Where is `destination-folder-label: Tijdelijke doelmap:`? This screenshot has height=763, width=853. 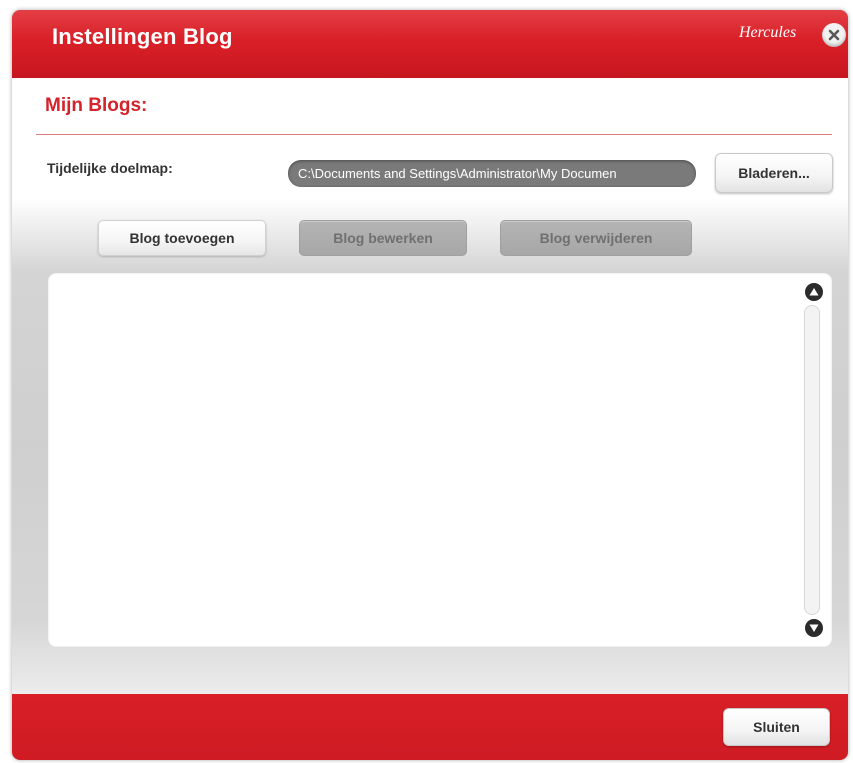
destination-folder-label: Tijdelijke doelmap: is located at coordinates (110, 168).